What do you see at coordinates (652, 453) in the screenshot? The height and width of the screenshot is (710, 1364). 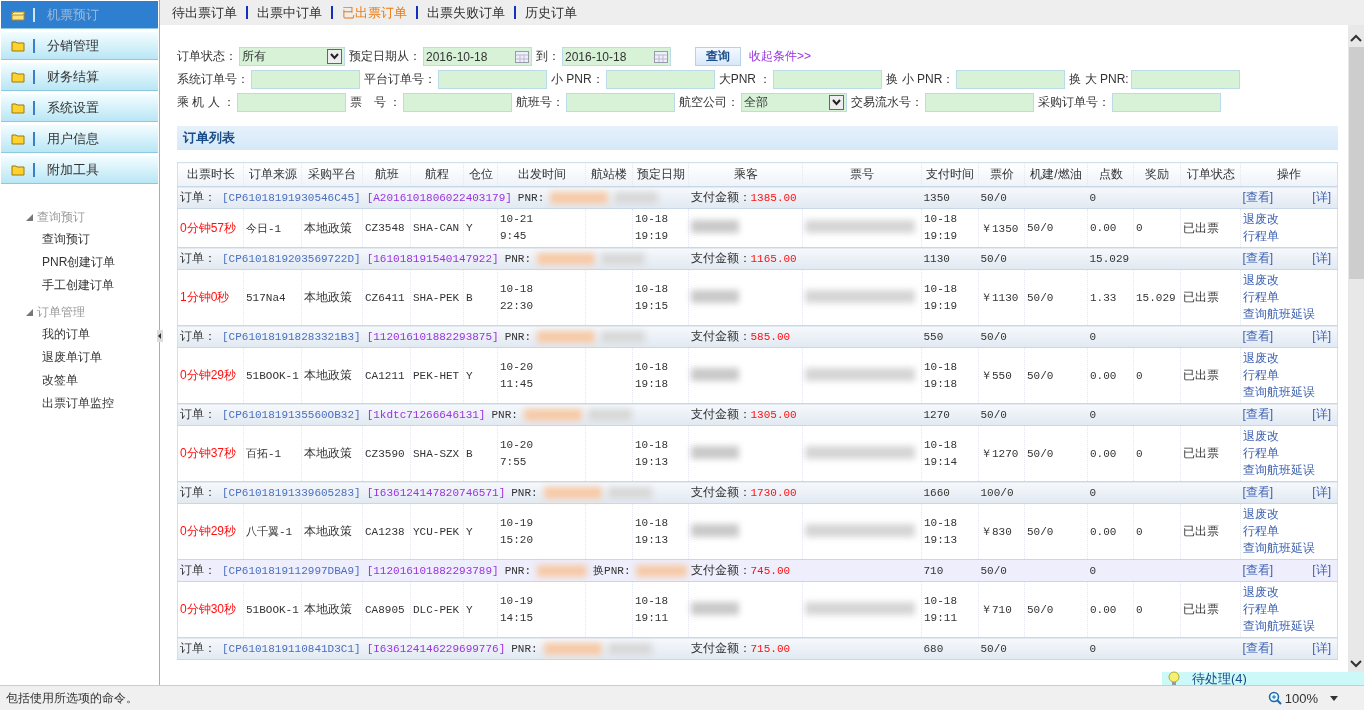 I see `table-cell-text: 10-18 19:13` at bounding box center [652, 453].